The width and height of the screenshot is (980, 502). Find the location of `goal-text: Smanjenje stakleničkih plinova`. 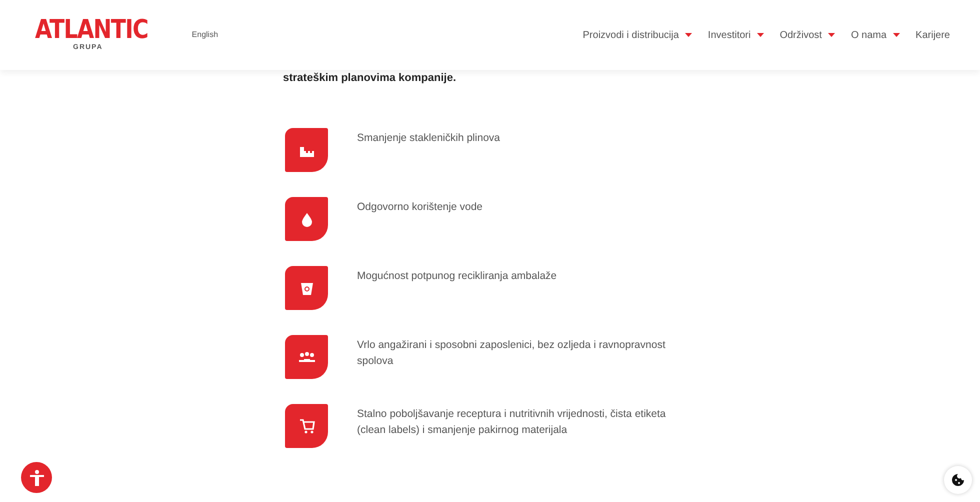

goal-text: Smanjenje stakleničkih plinova is located at coordinates (429, 138).